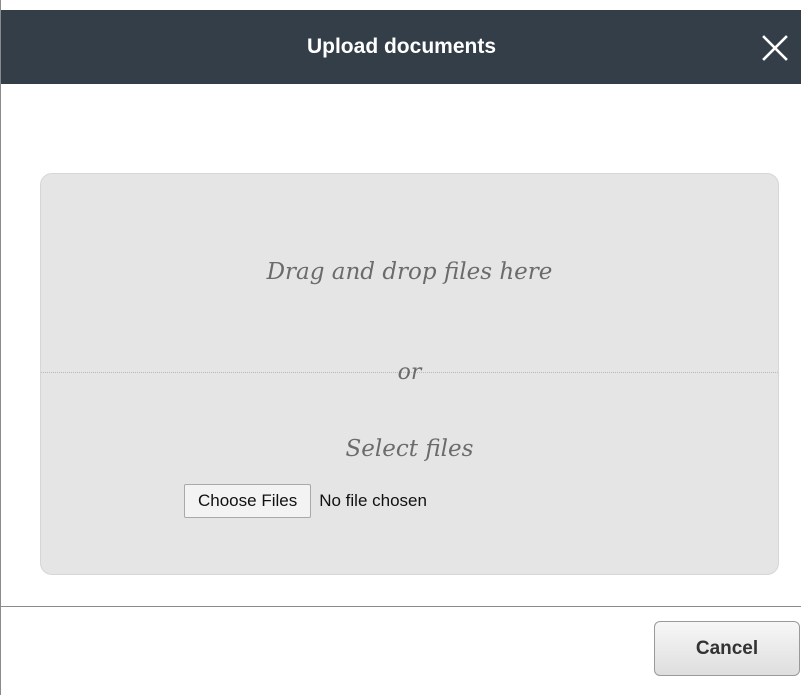 This screenshot has height=695, width=801. I want to click on close-icon, so click(775, 48).